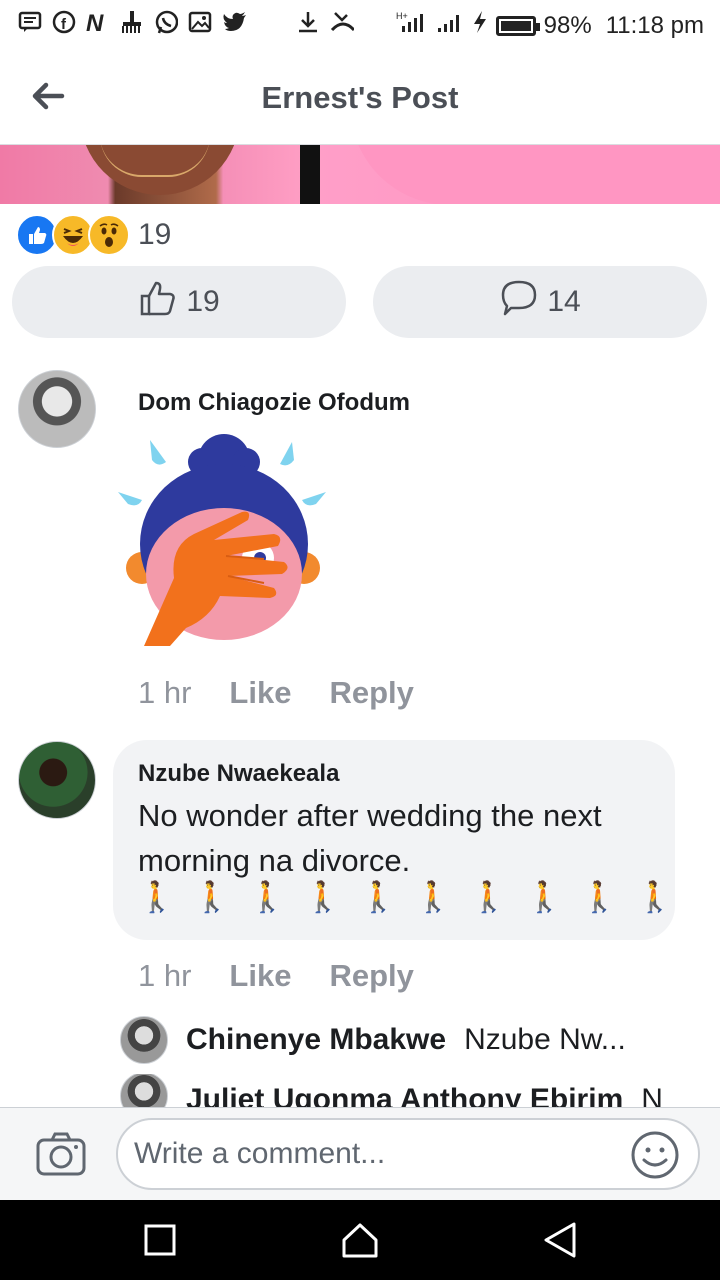  I want to click on post-header: Ernest's Post, so click(360, 97).